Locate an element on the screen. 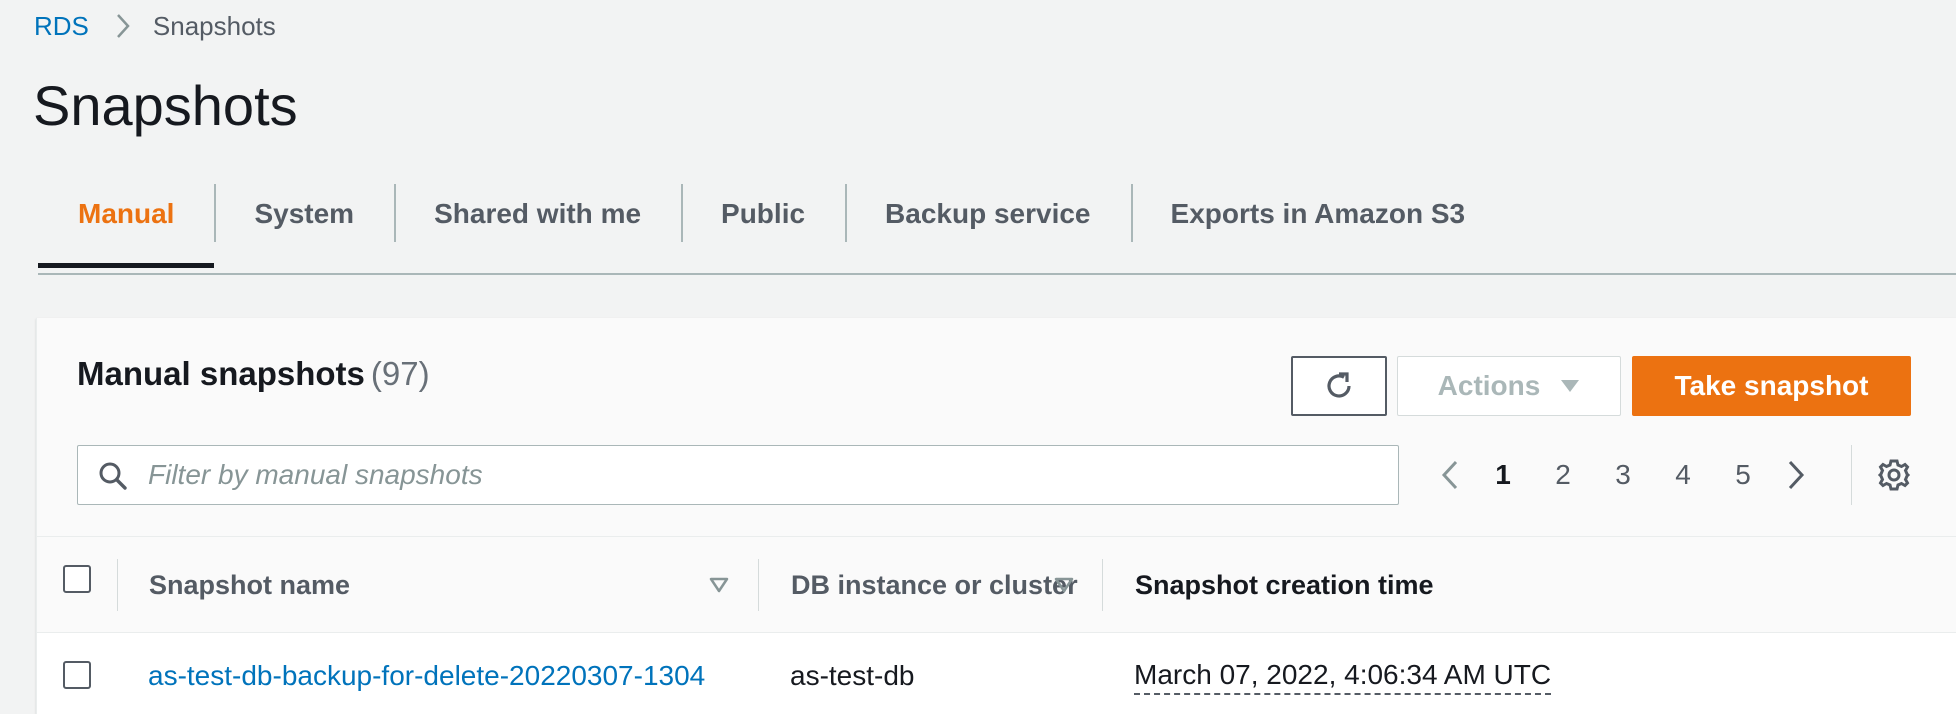 The width and height of the screenshot is (1956, 714). panel-title-text: Manual snapshots is located at coordinates (221, 373).